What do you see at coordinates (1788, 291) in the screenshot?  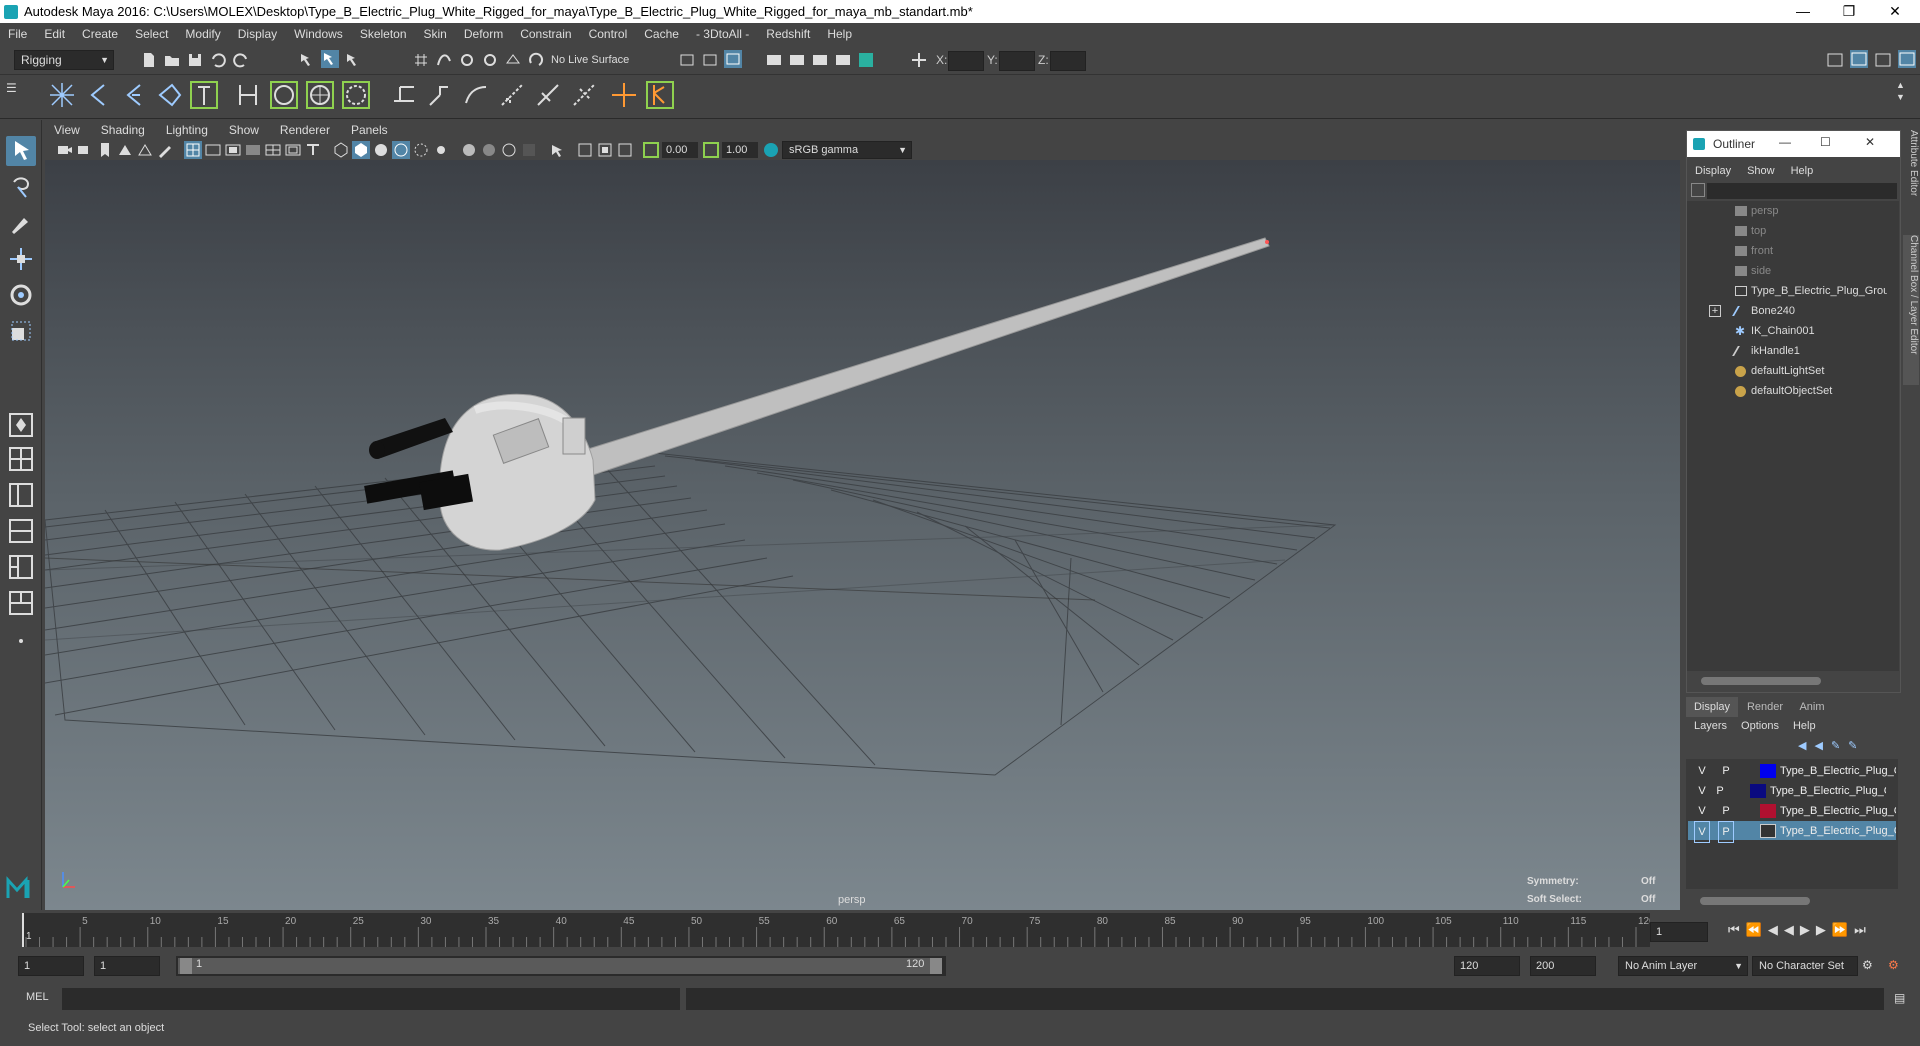 I see `outliner-item-plug-group: Type_B_Electric_Plug_Grou` at bounding box center [1788, 291].